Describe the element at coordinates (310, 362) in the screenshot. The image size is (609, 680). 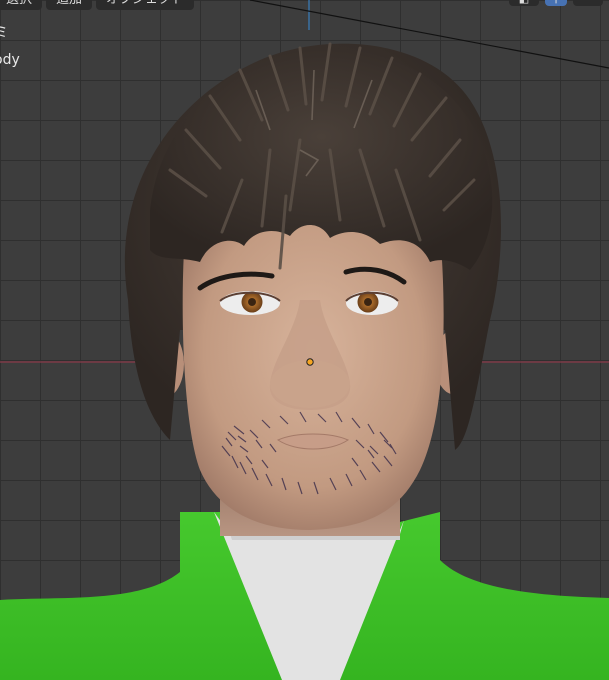
I see `origin-point` at that location.